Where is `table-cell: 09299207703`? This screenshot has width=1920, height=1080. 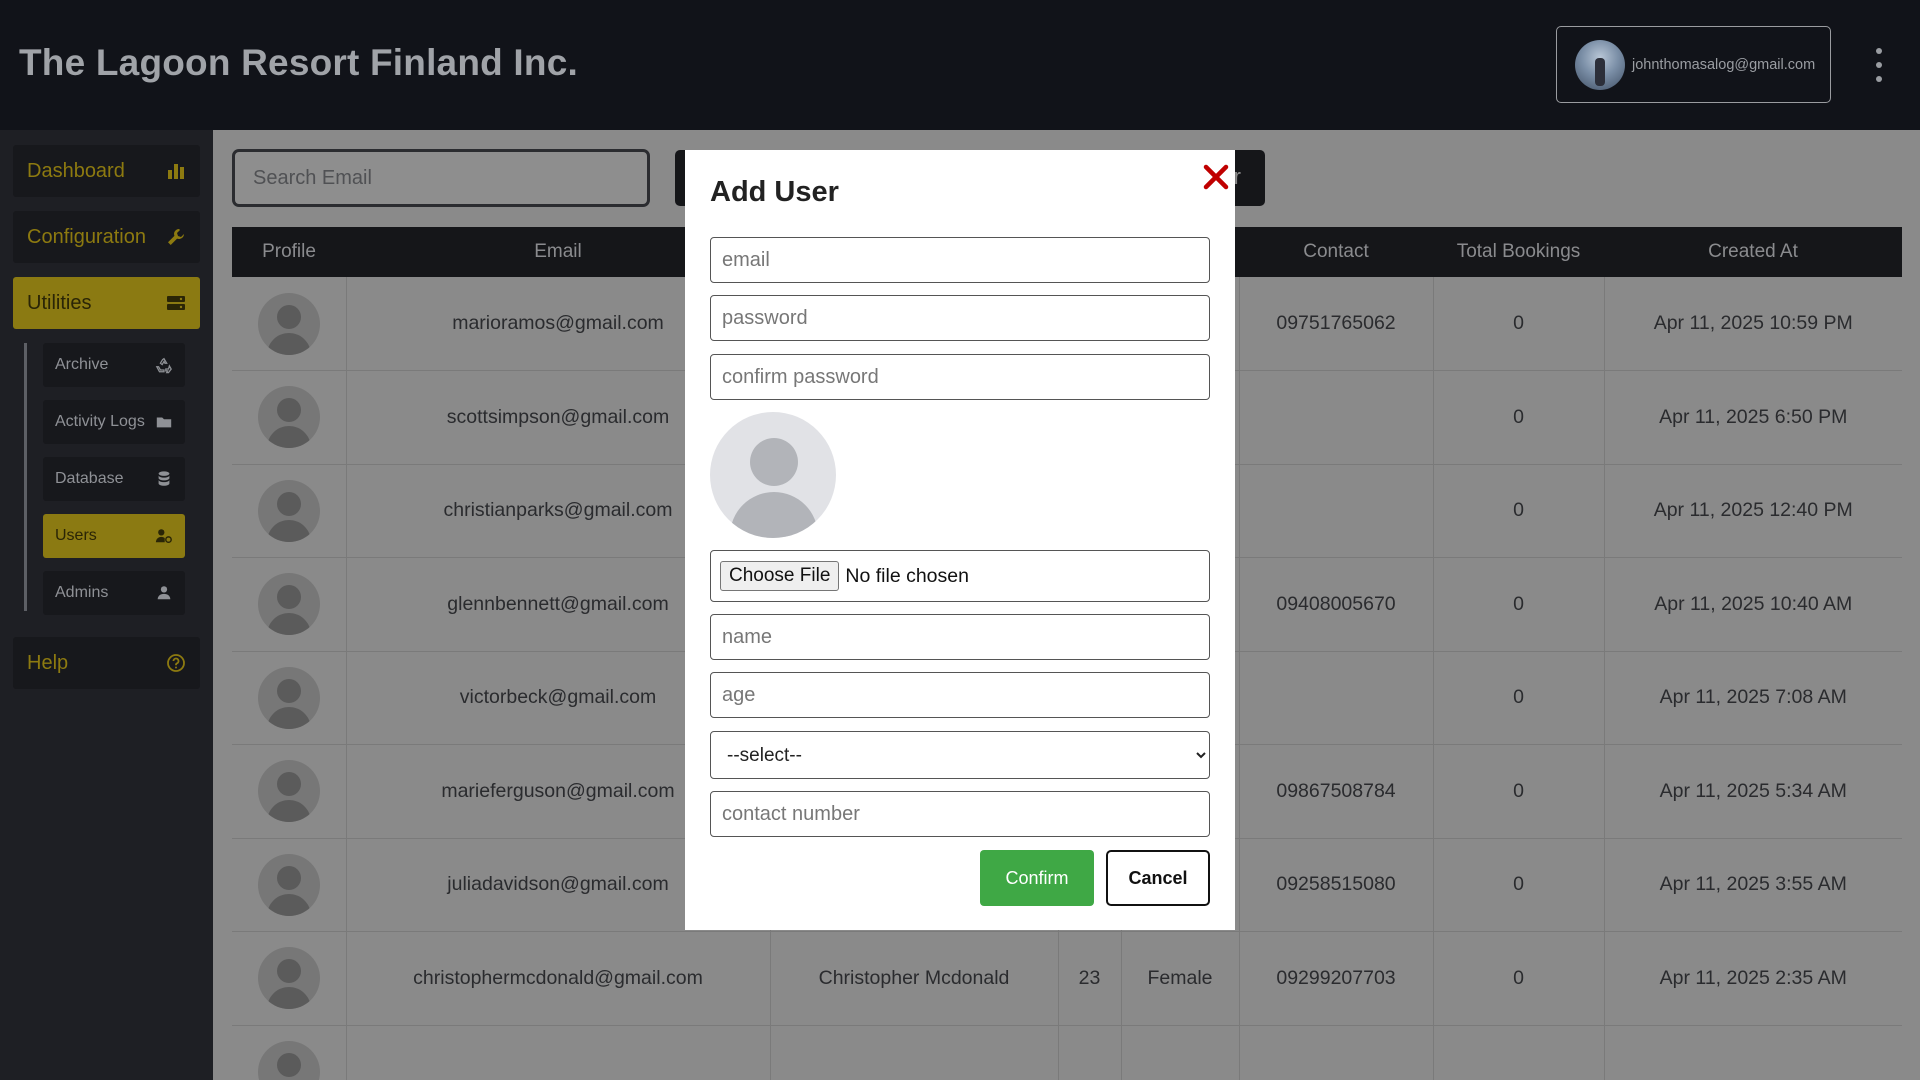 table-cell: 09299207703 is located at coordinates (1336, 978).